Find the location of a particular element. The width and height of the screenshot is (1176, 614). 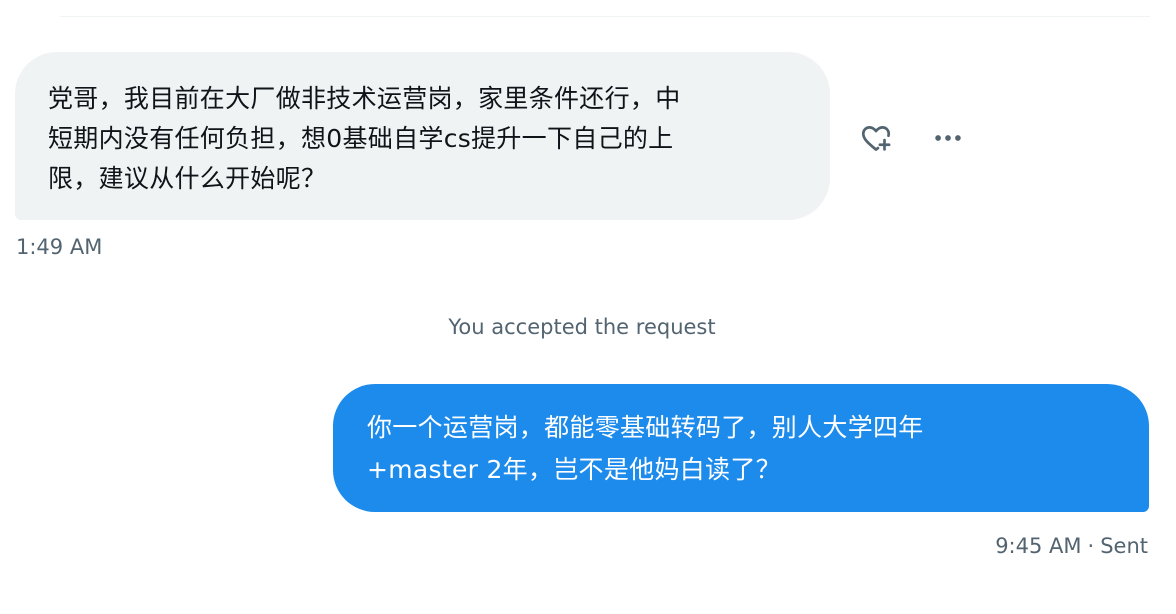

outgoing-timestamp-status: 9:45 AM · Sent is located at coordinates (1071, 546).